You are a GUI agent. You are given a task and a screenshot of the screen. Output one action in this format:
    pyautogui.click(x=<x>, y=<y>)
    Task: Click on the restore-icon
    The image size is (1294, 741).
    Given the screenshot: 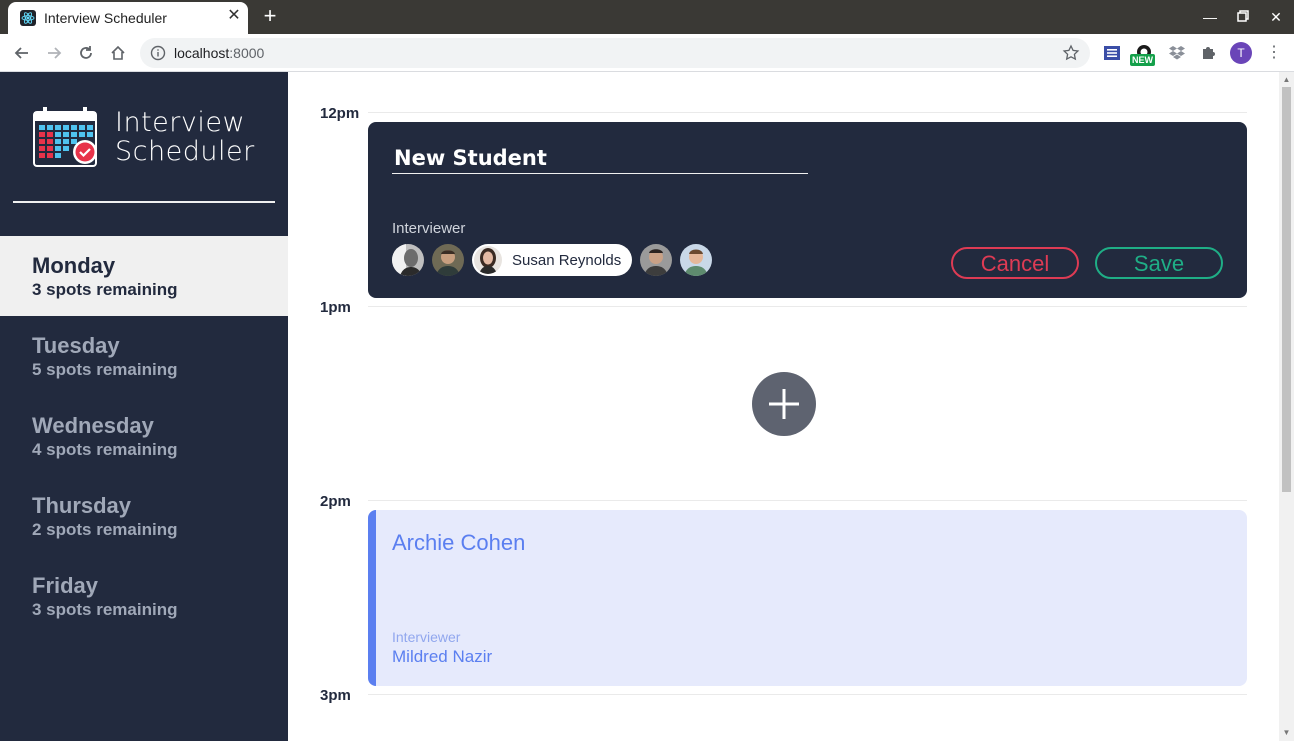 What is the action you would take?
    pyautogui.click(x=1243, y=17)
    